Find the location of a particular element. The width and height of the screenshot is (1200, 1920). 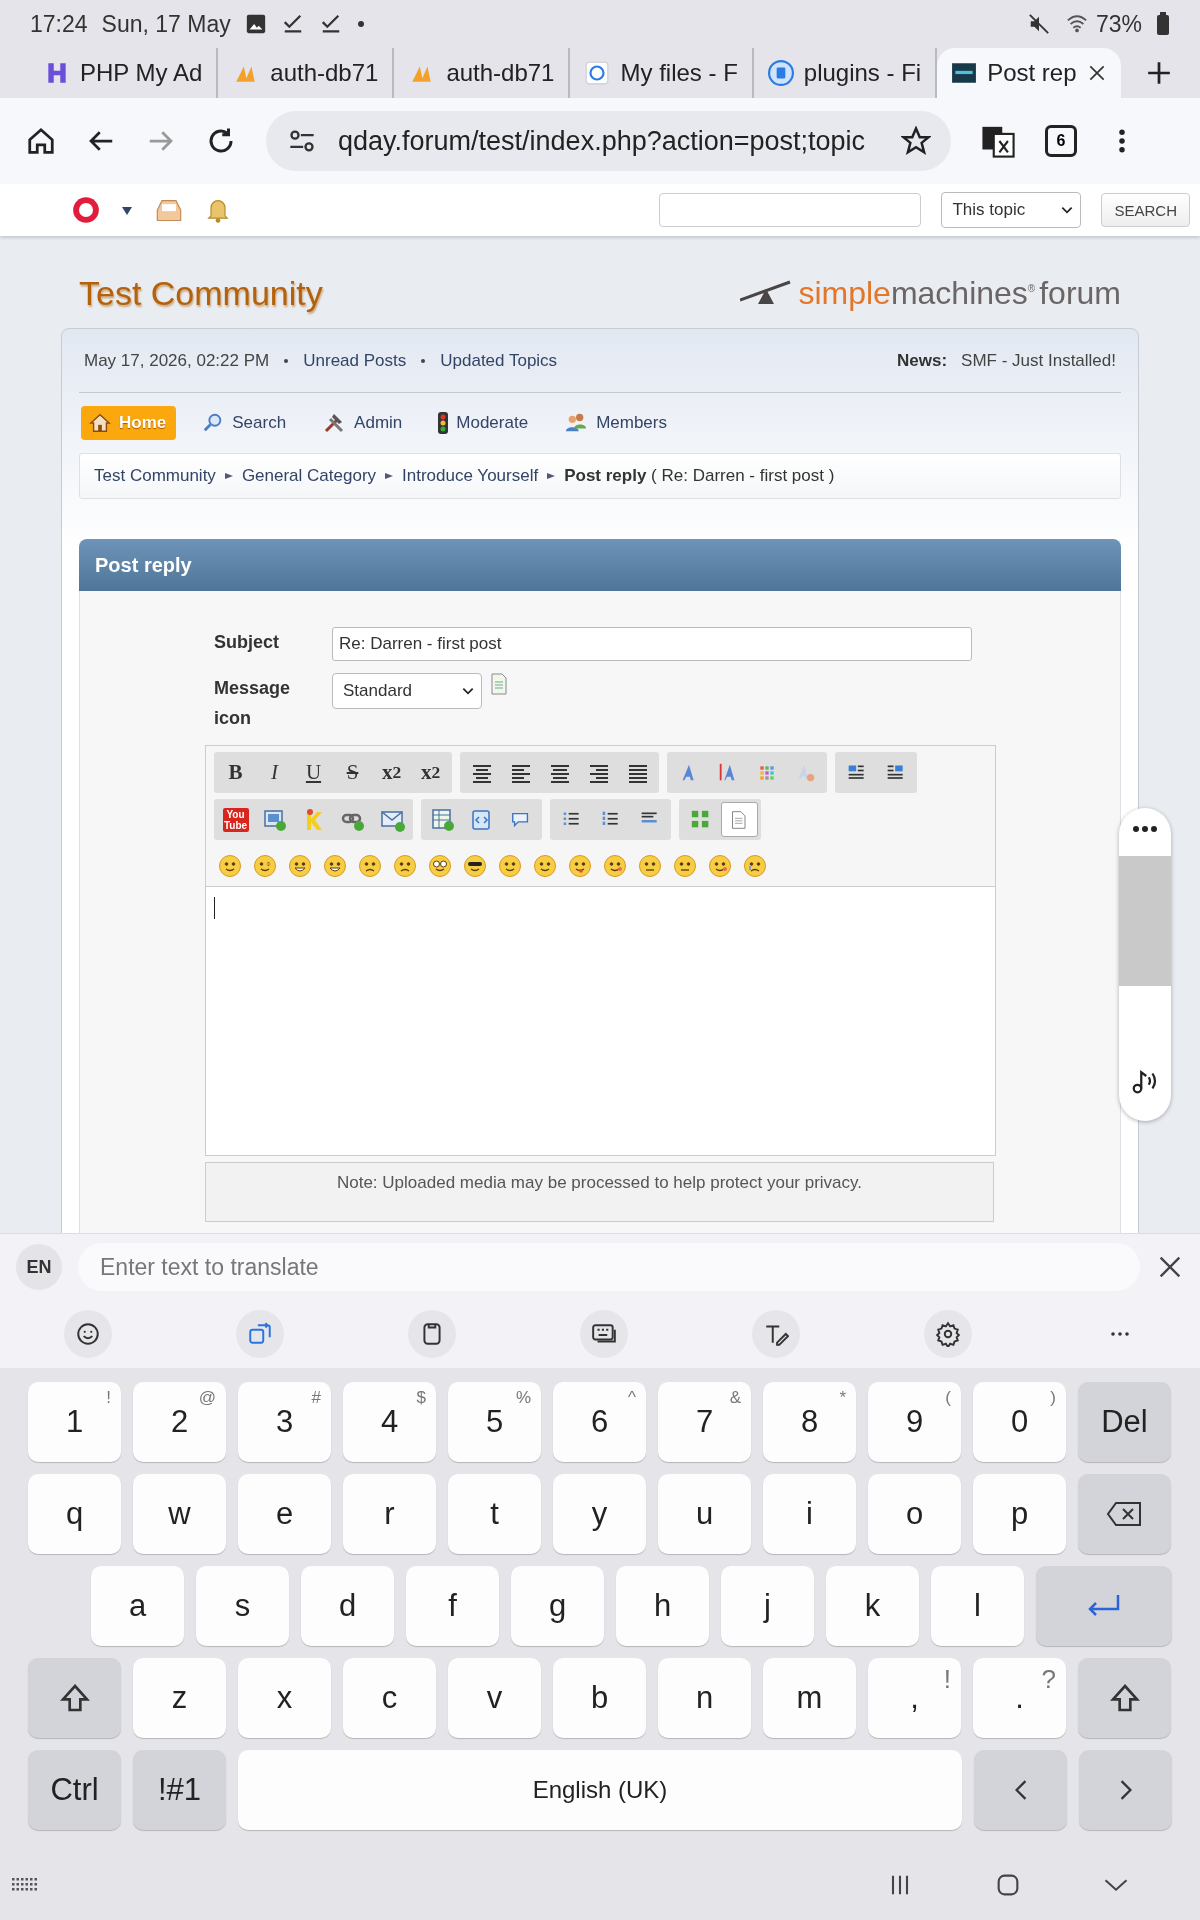

backspace-icon is located at coordinates (1124, 1514).